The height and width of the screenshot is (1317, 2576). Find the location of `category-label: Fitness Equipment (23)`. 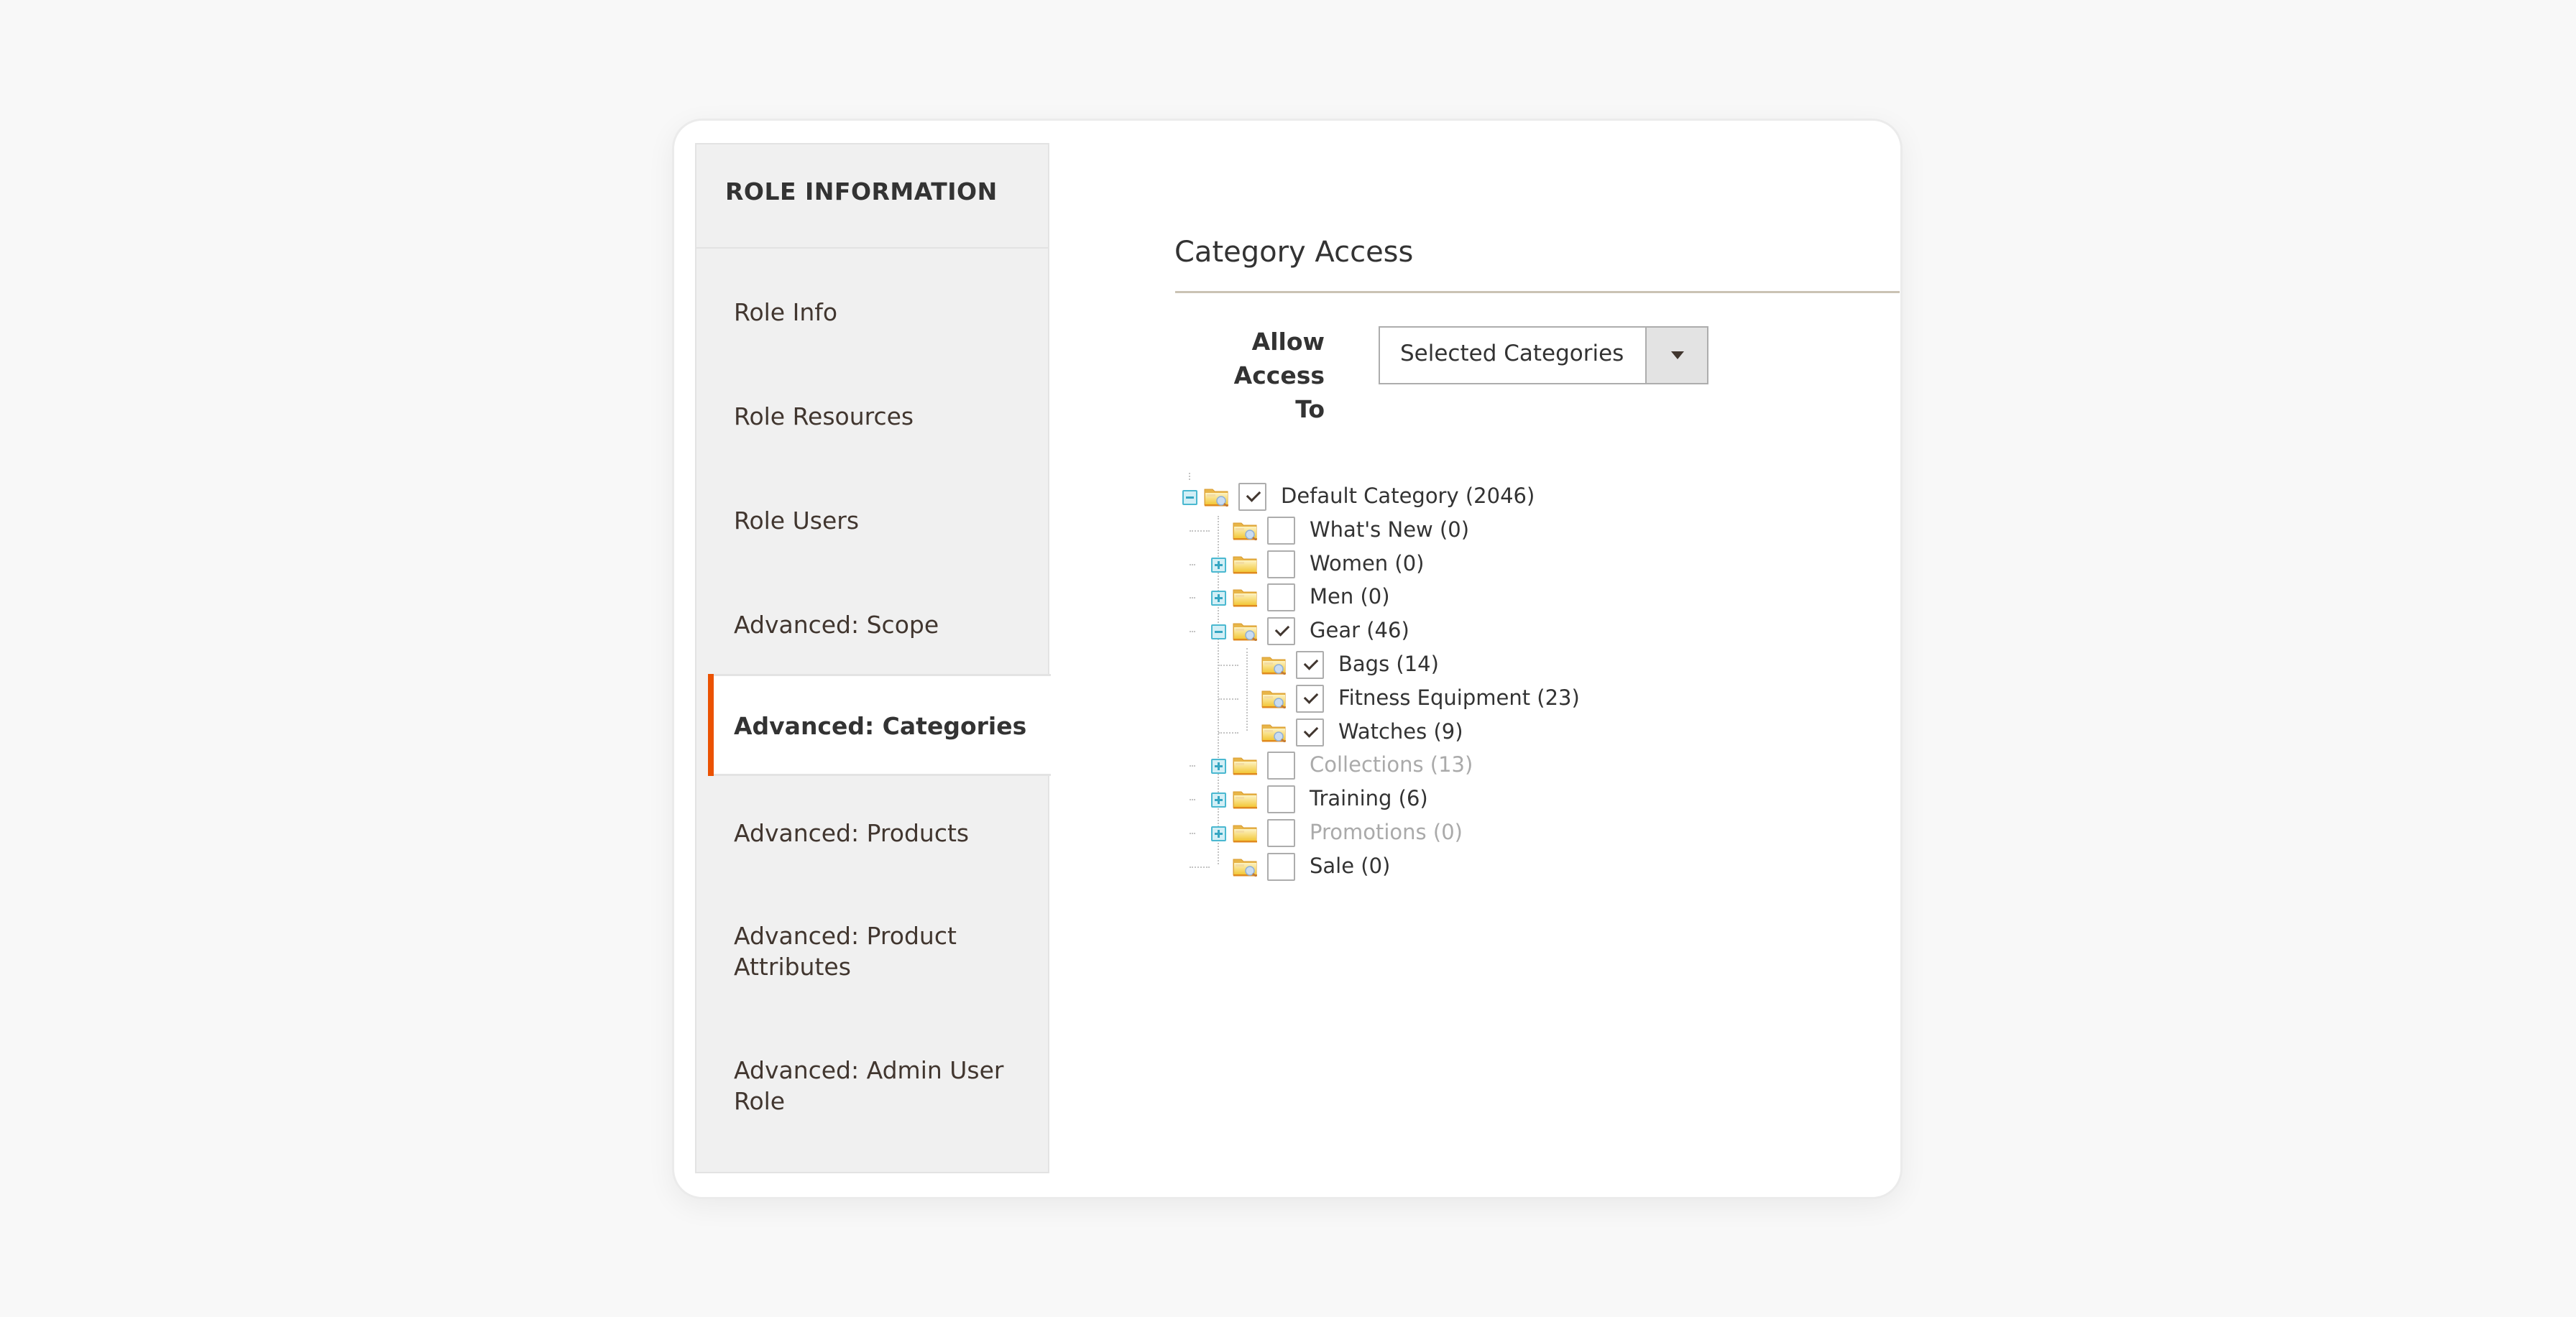

category-label: Fitness Equipment (23) is located at coordinates (1459, 698).